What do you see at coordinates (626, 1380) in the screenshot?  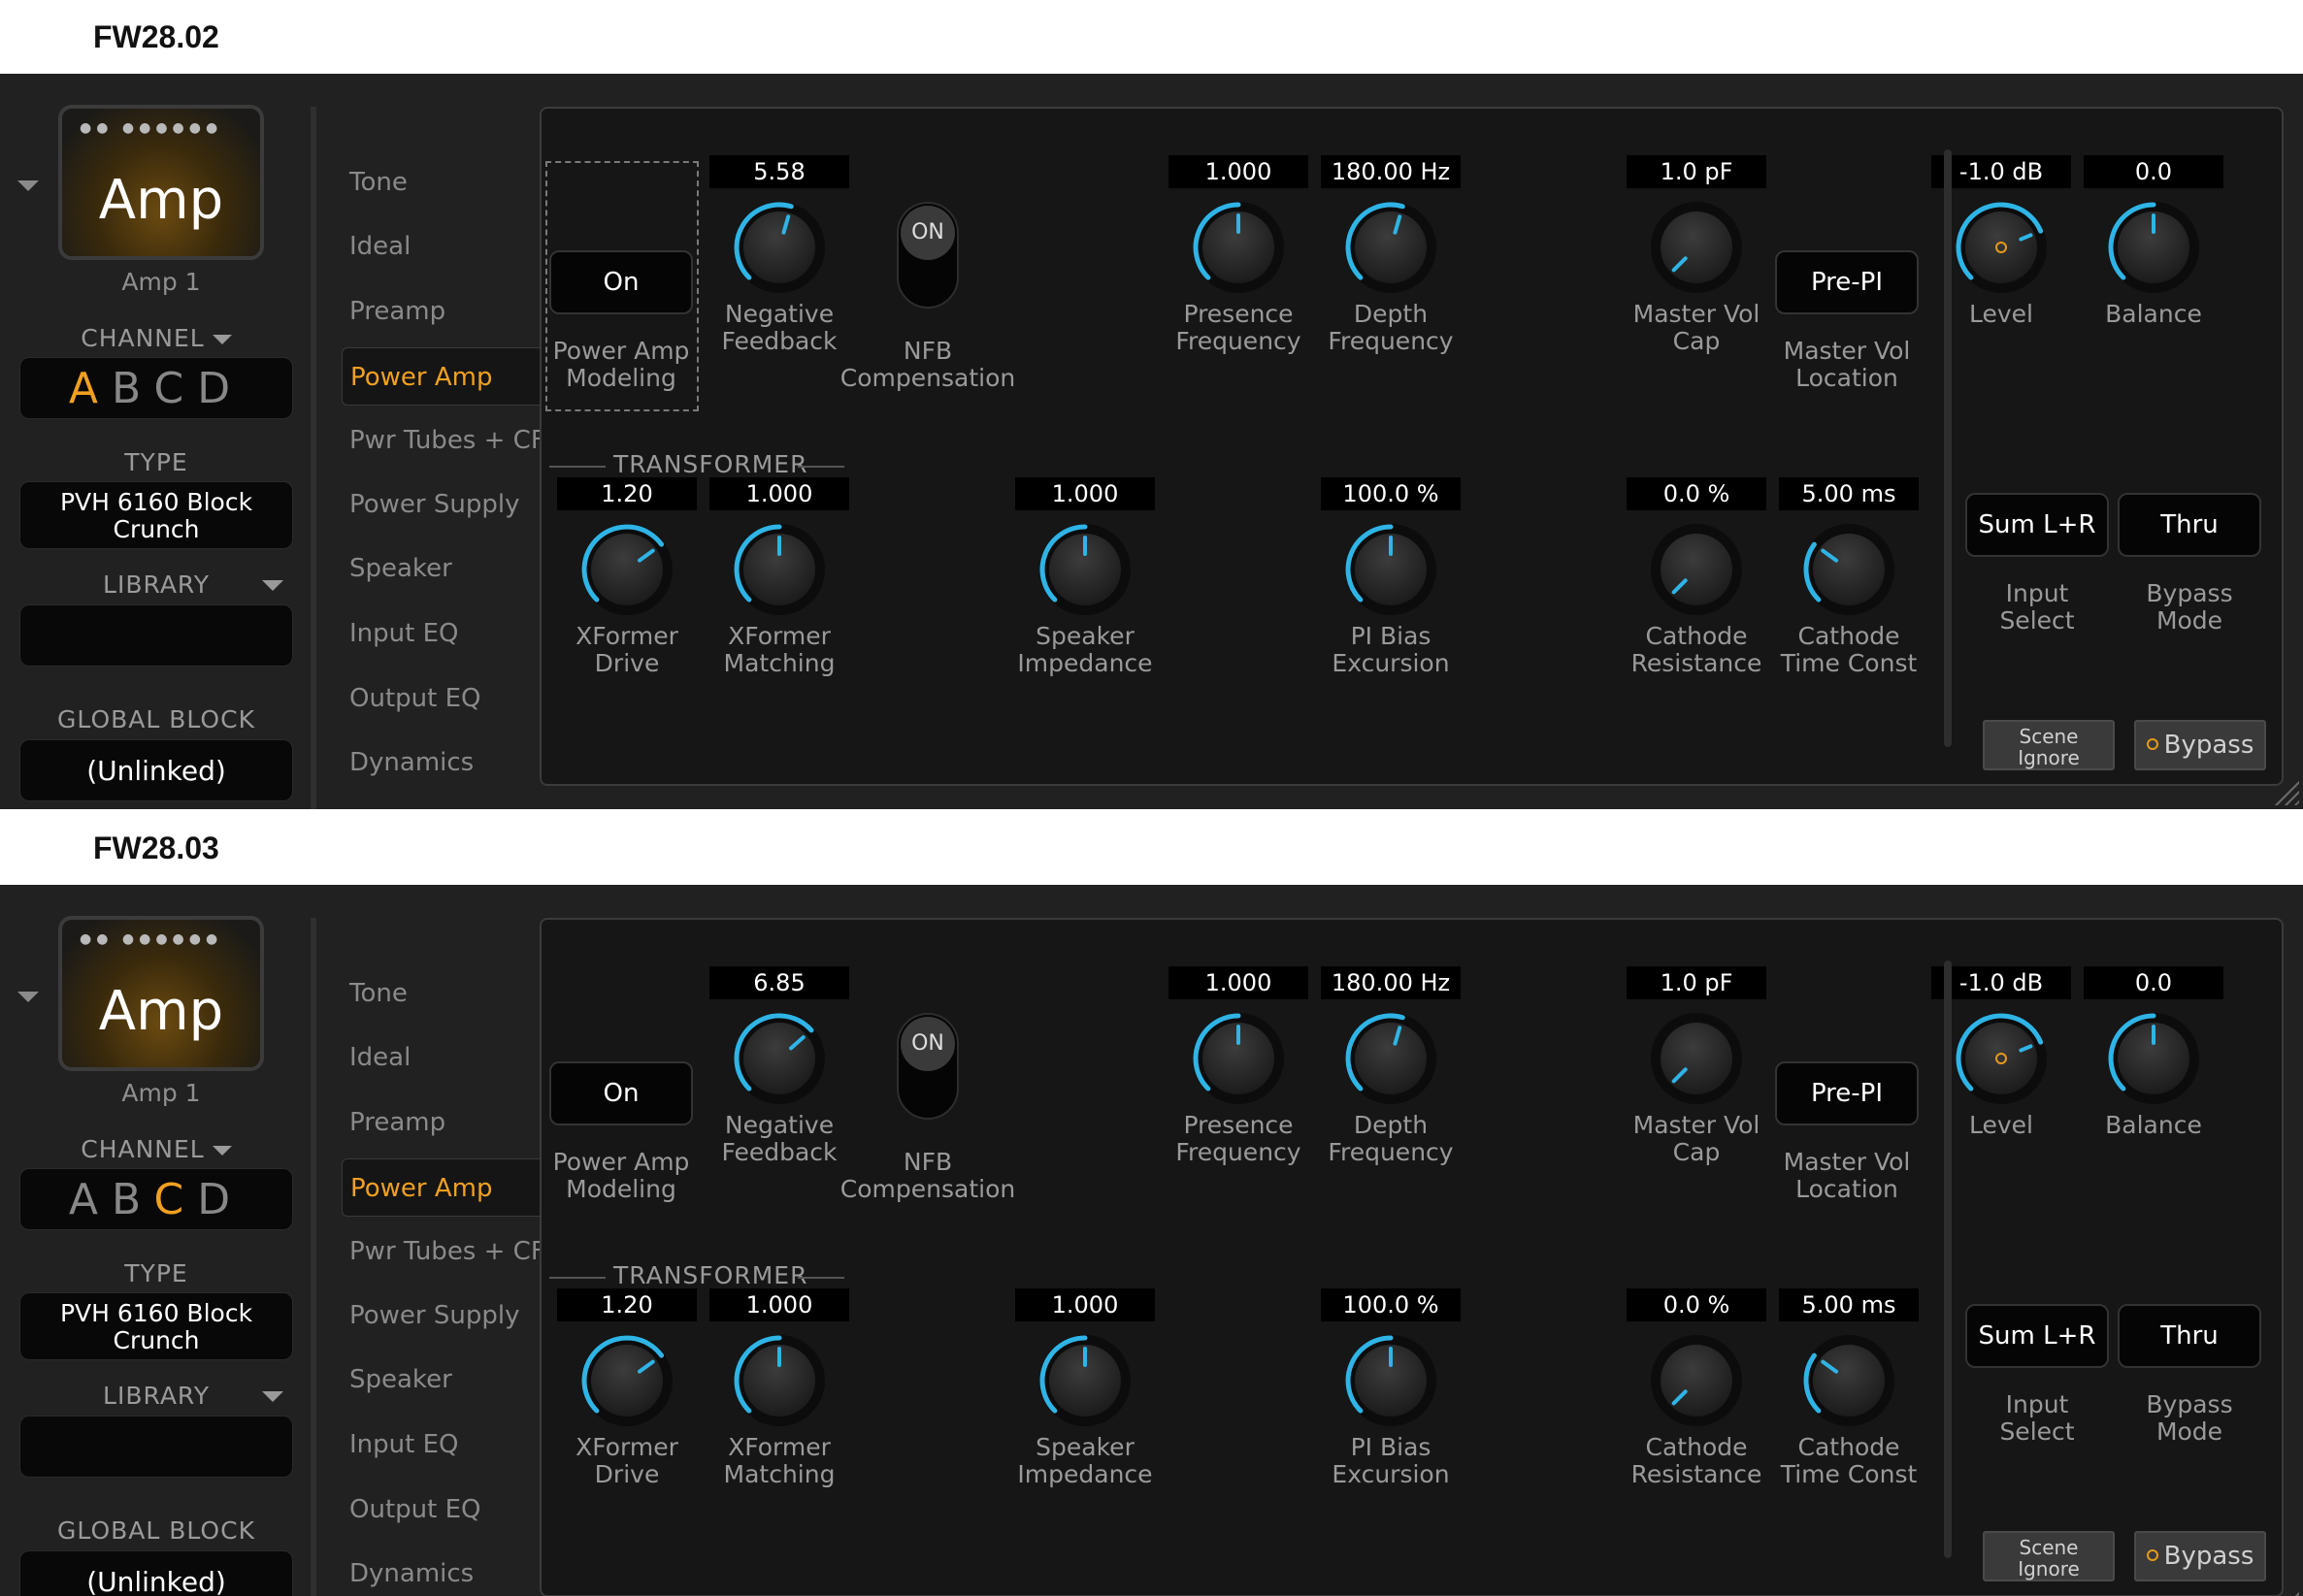 I see `xformer-drive-knob` at bounding box center [626, 1380].